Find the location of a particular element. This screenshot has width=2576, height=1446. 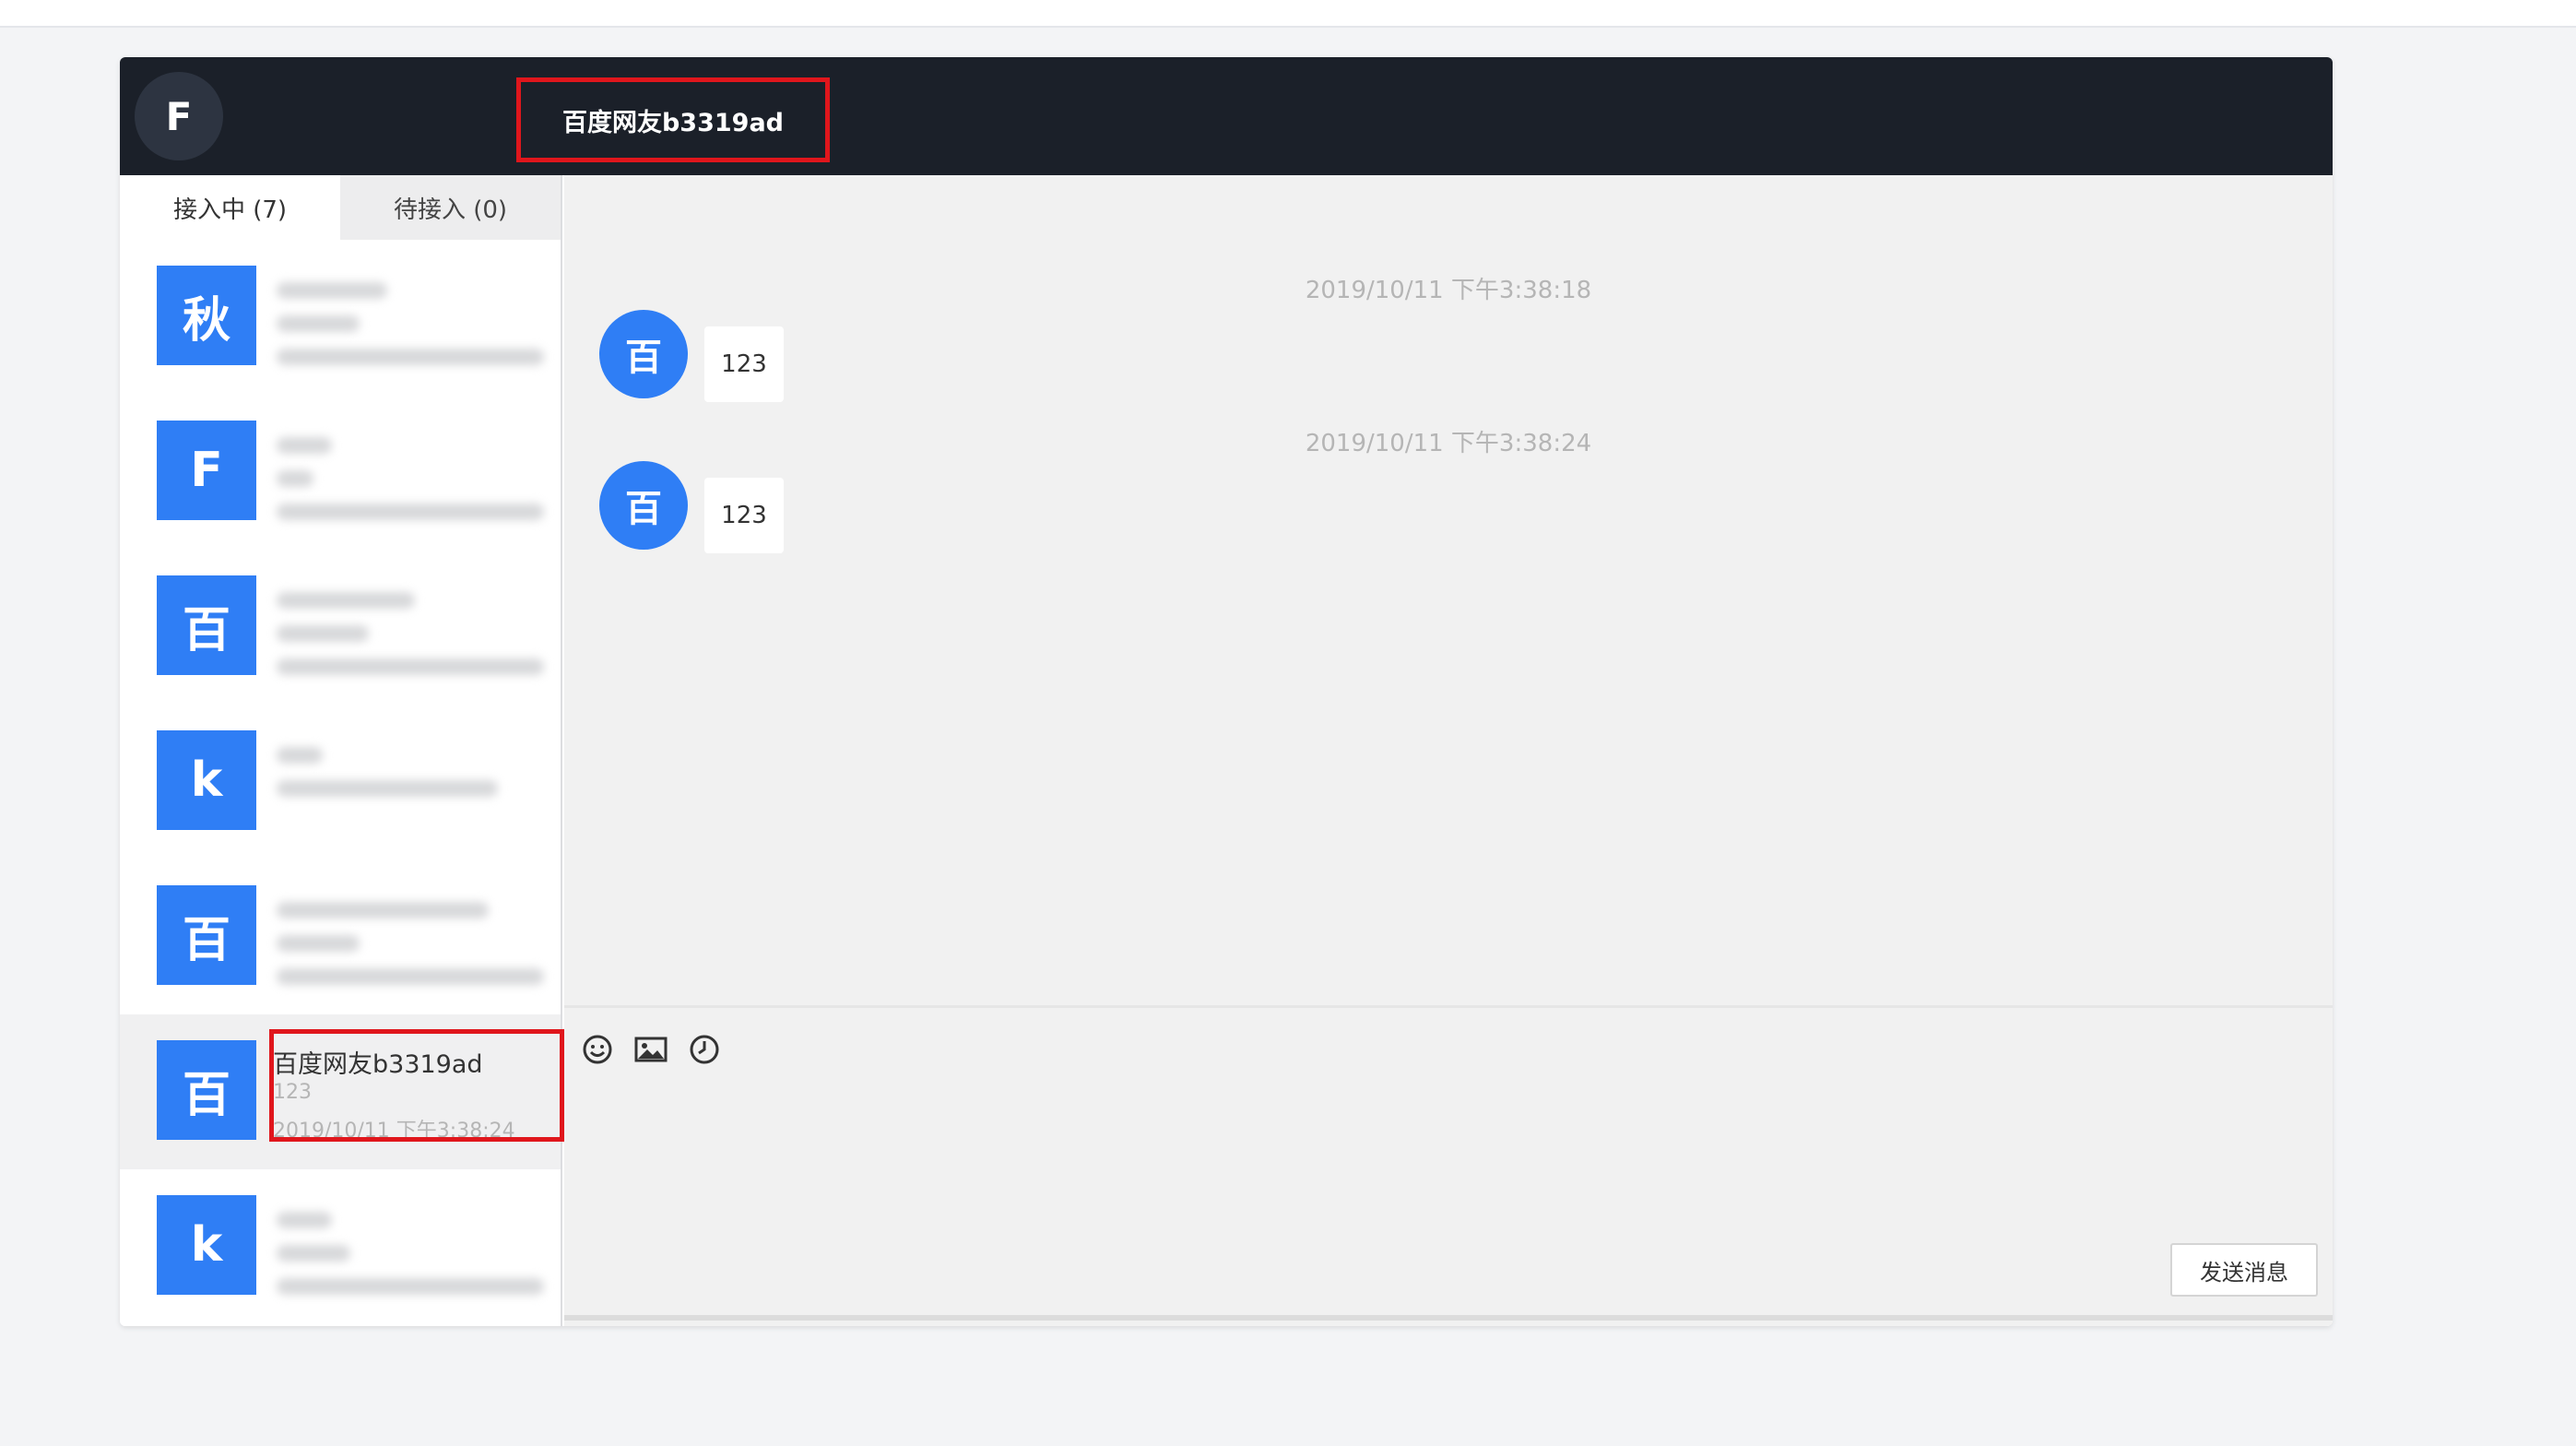

conversation-time: 2019/10/11 下午3:38:24 is located at coordinates (394, 1131).